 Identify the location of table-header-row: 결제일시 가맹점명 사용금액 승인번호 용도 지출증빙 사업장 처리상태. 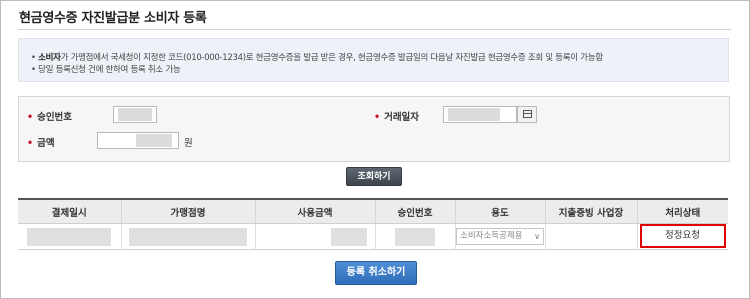
(373, 211).